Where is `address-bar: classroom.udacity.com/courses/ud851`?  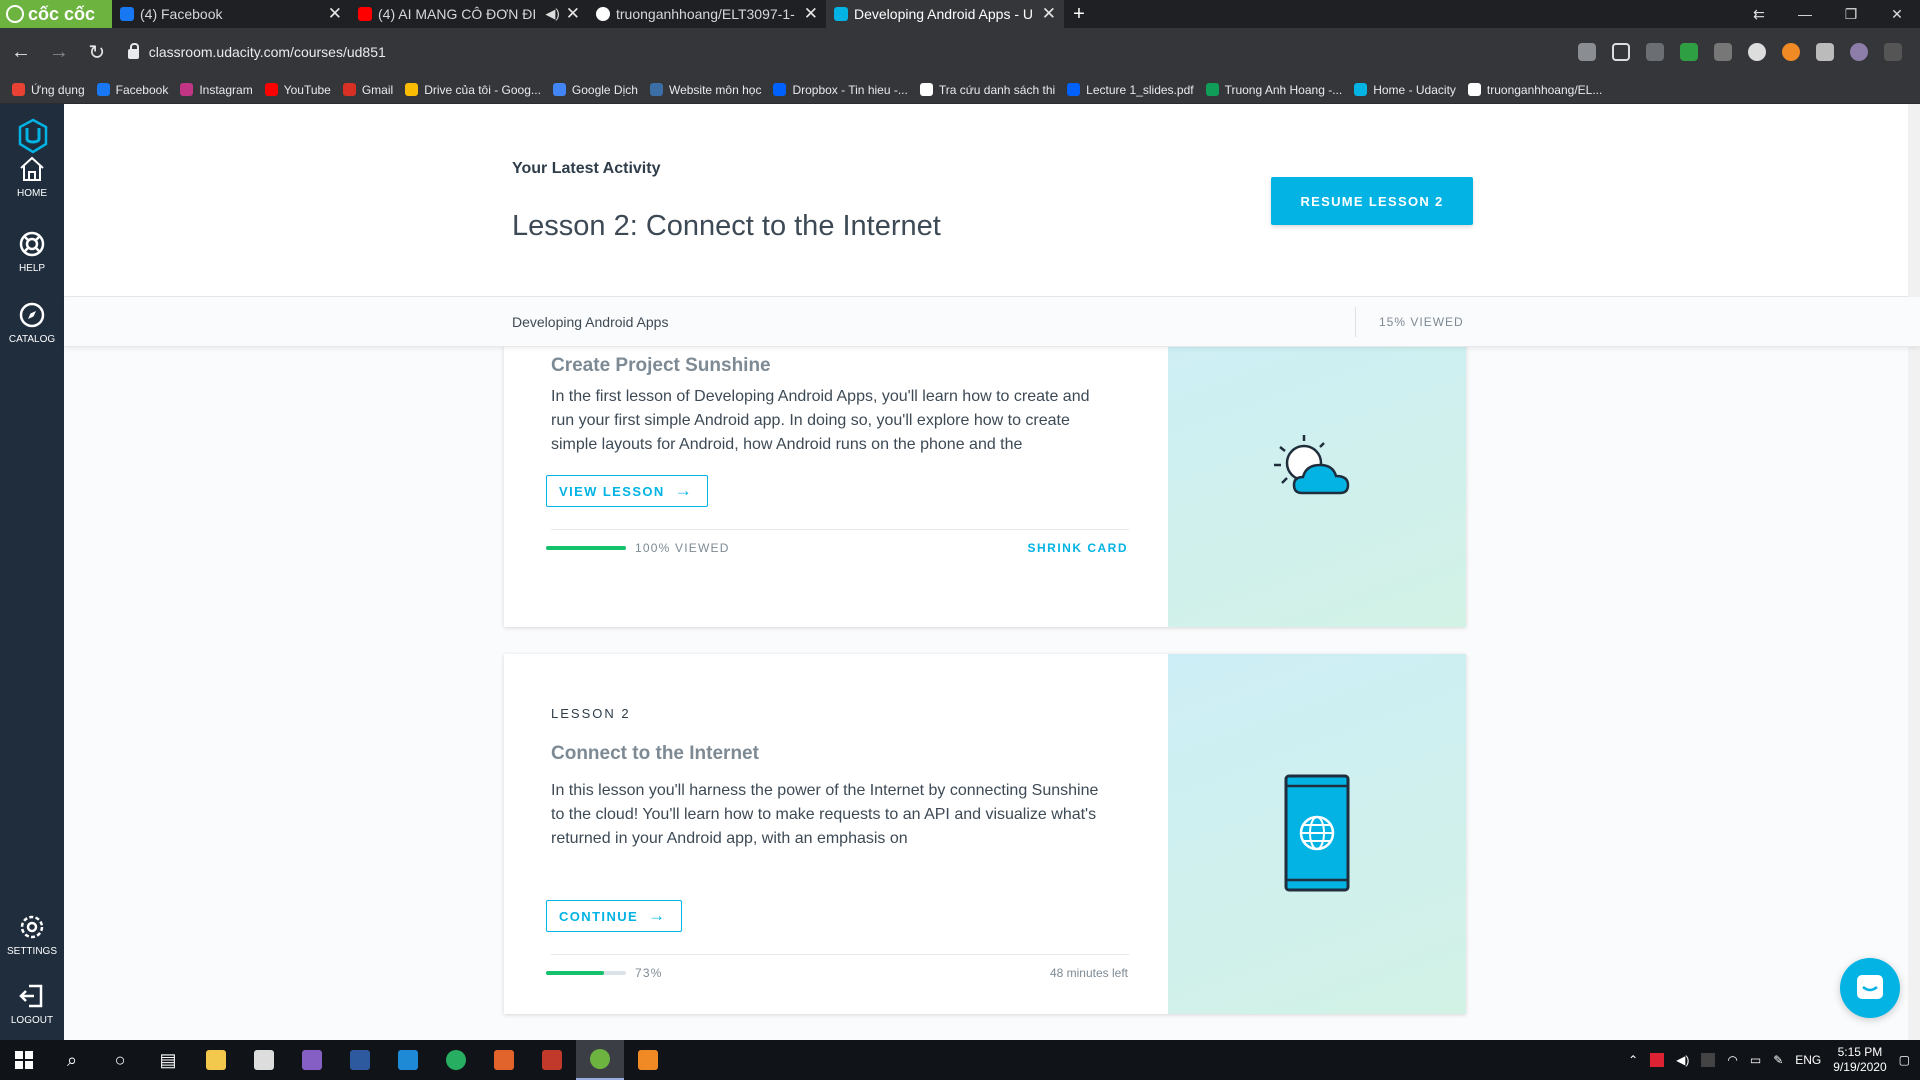 address-bar: classroom.udacity.com/courses/ud851 is located at coordinates (852, 52).